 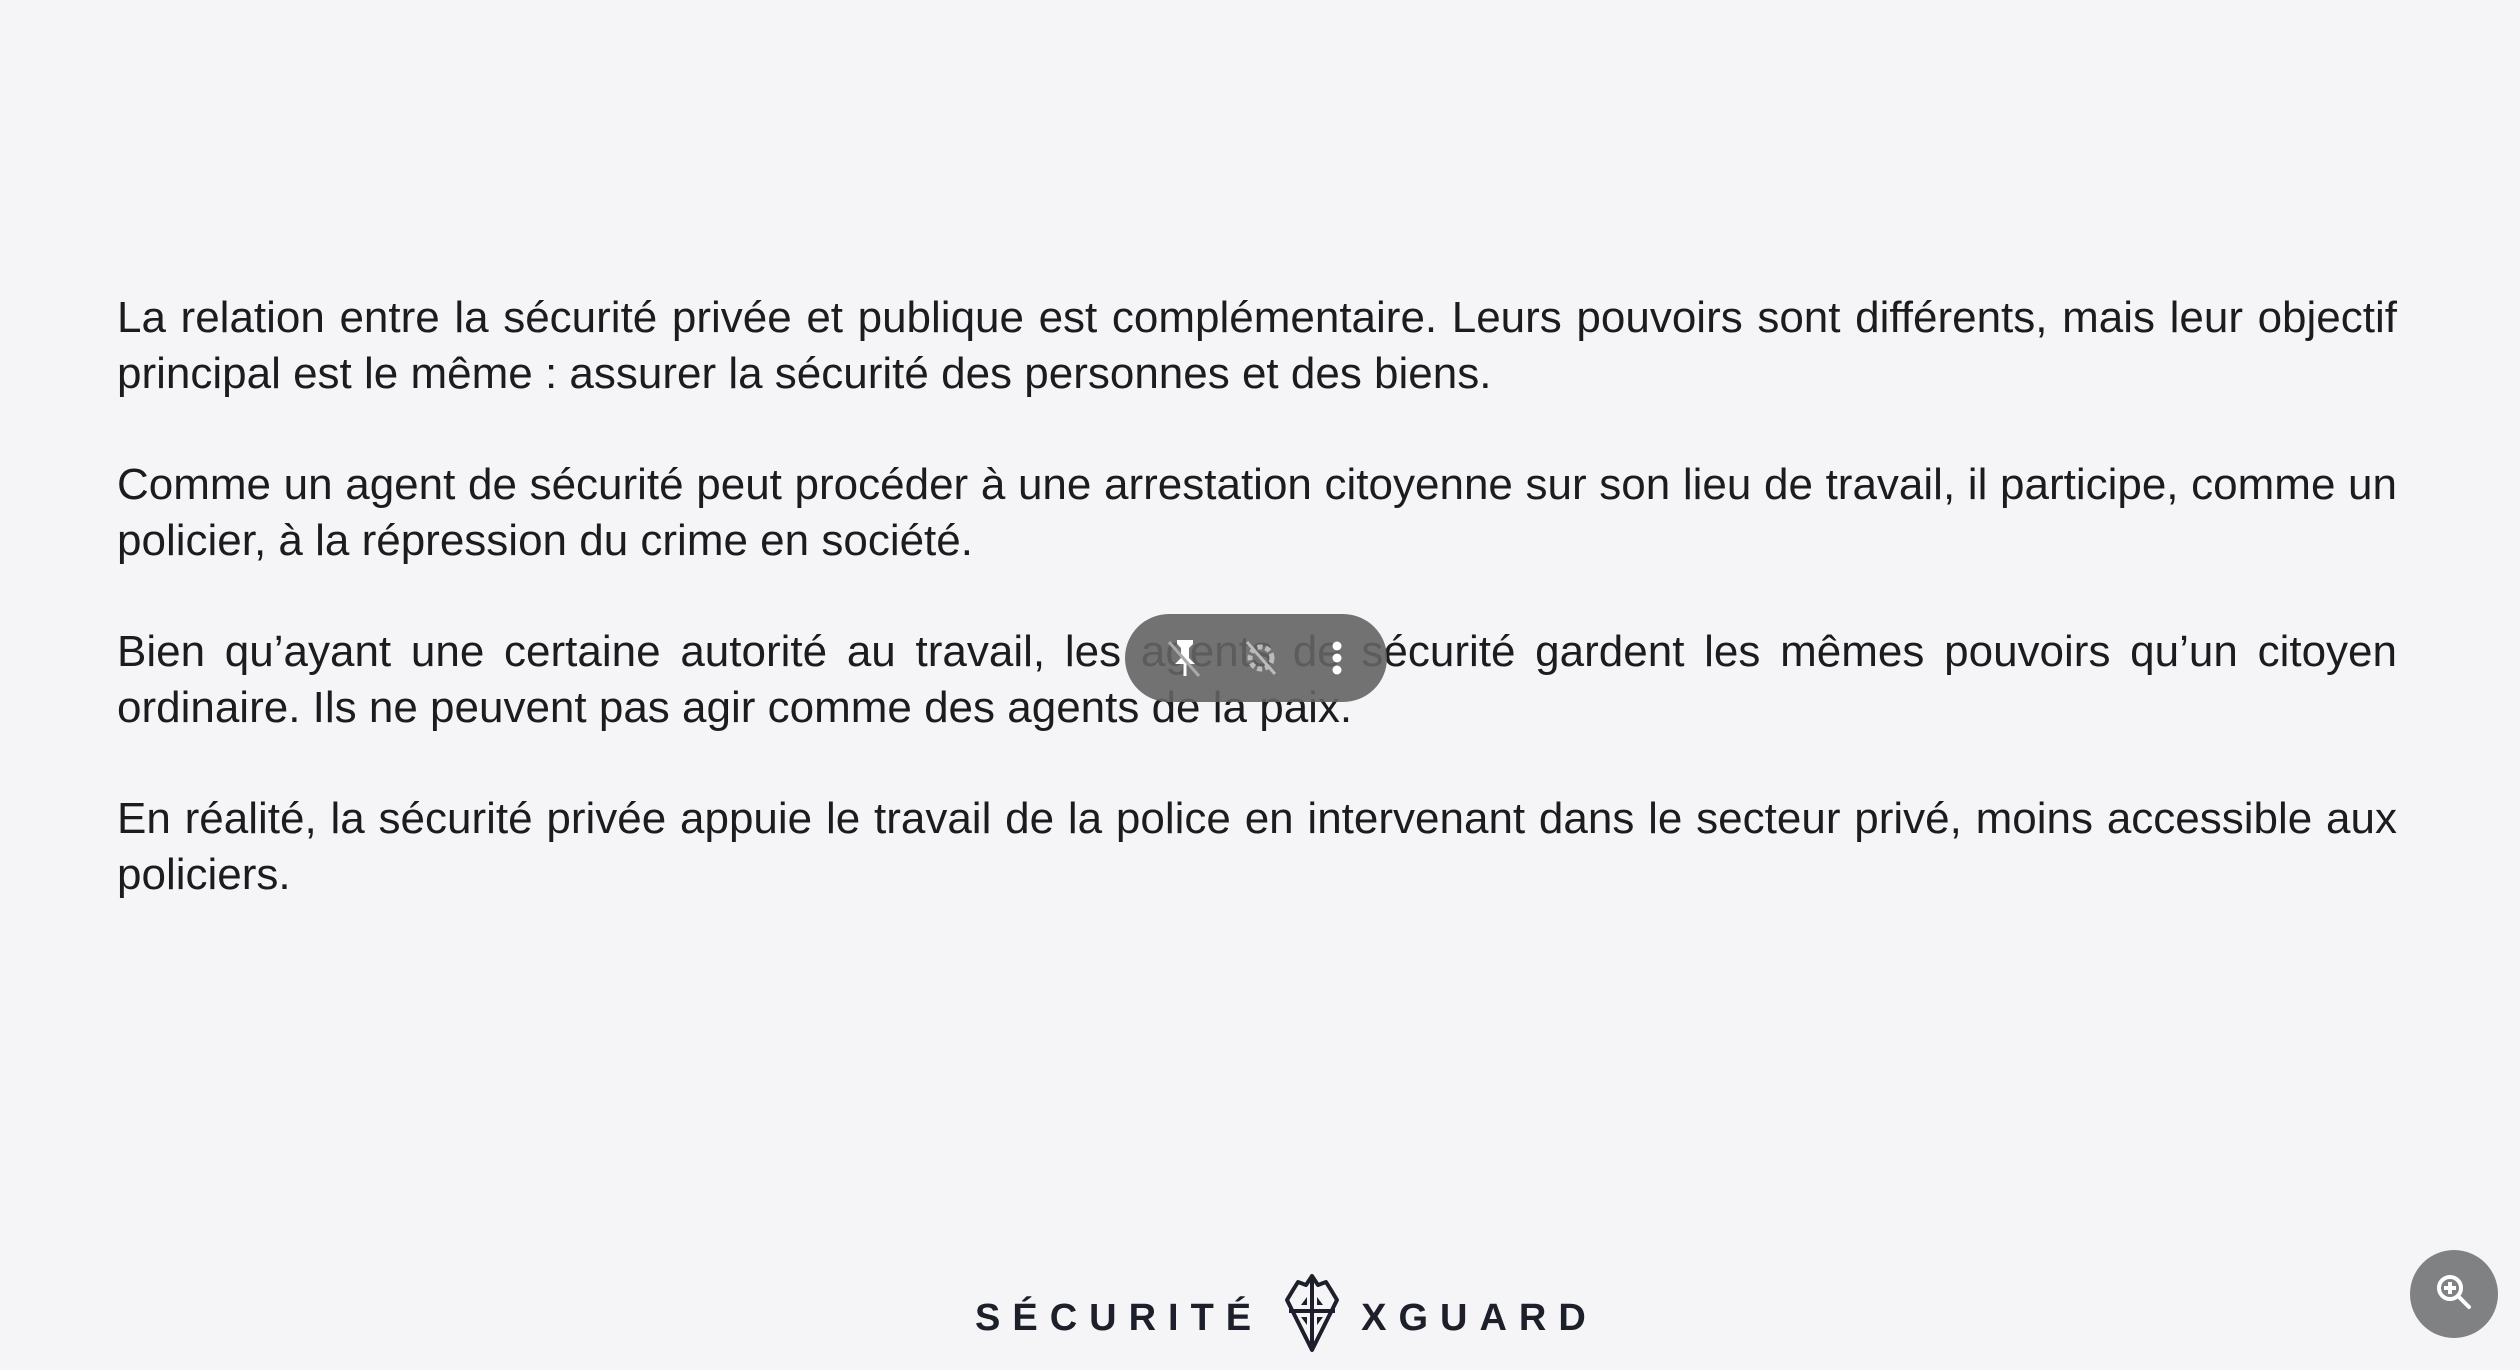 I want to click on more-vertical-icon, so click(x=1337, y=658).